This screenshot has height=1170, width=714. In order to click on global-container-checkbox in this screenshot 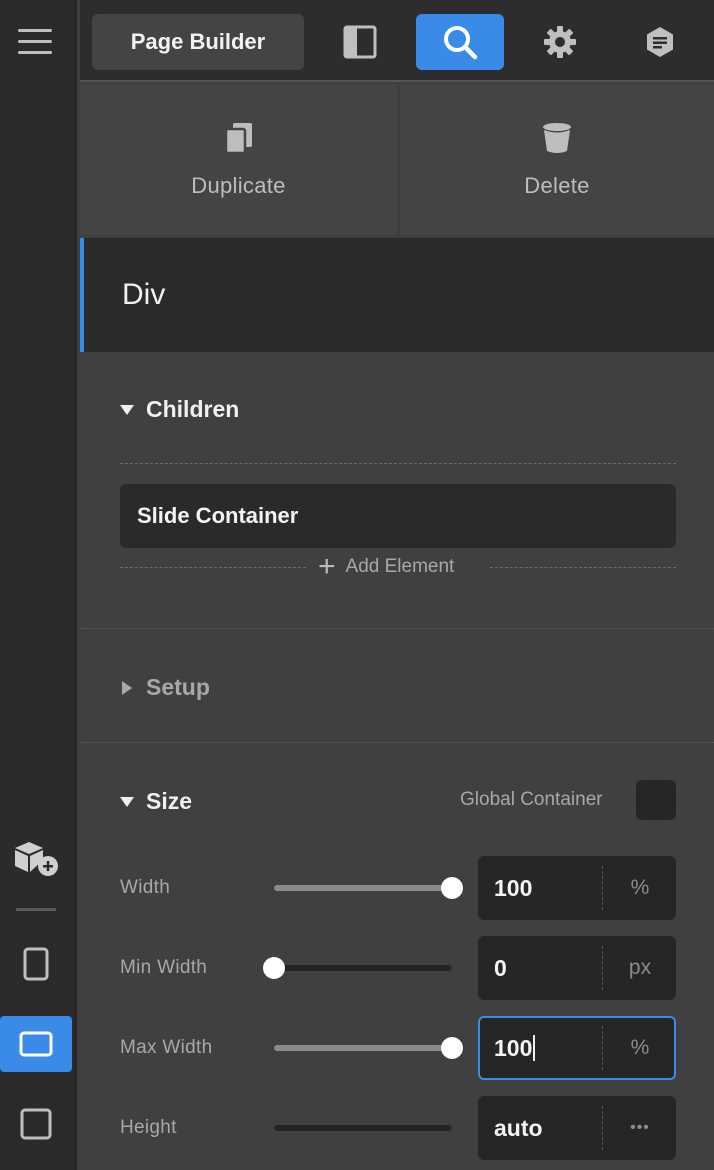, I will do `click(656, 800)`.